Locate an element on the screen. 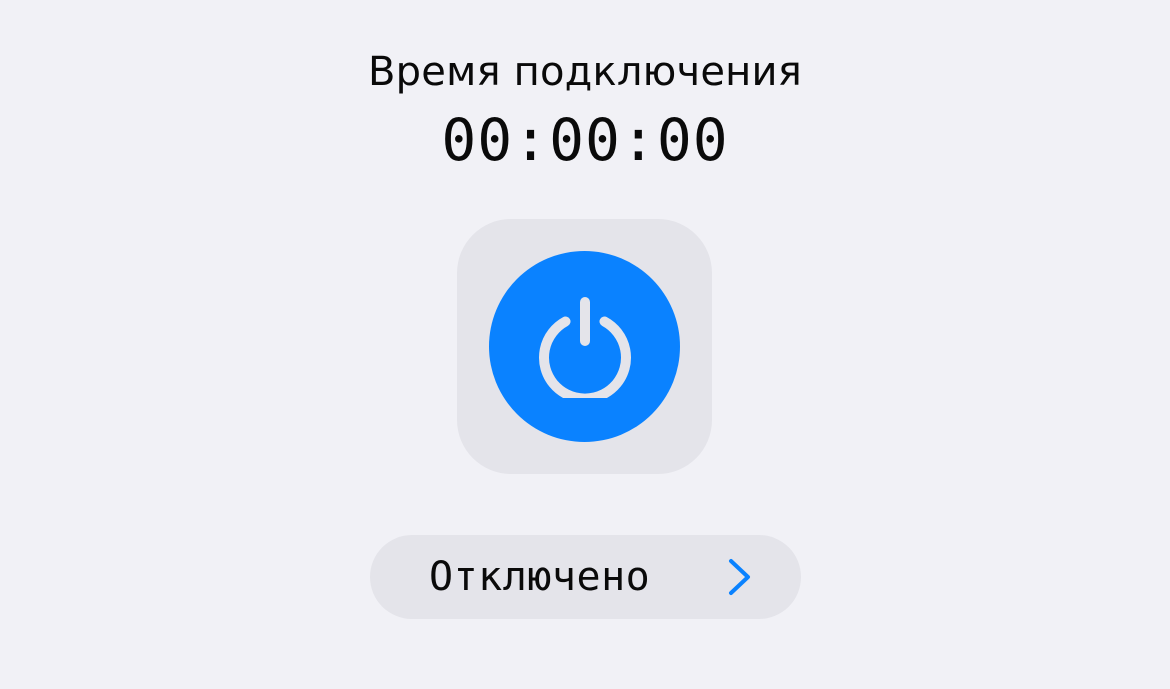 This screenshot has height=689, width=1170. power-button is located at coordinates (584, 346).